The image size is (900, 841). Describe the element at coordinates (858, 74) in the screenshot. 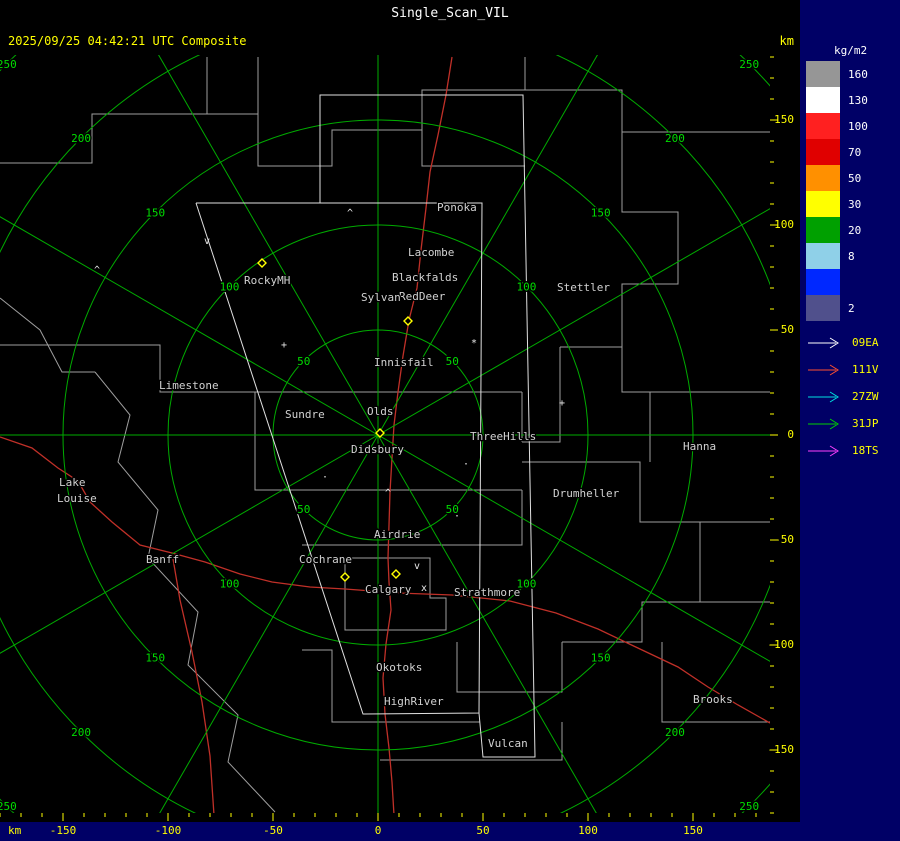

I see `scale-value-label: 160` at that location.